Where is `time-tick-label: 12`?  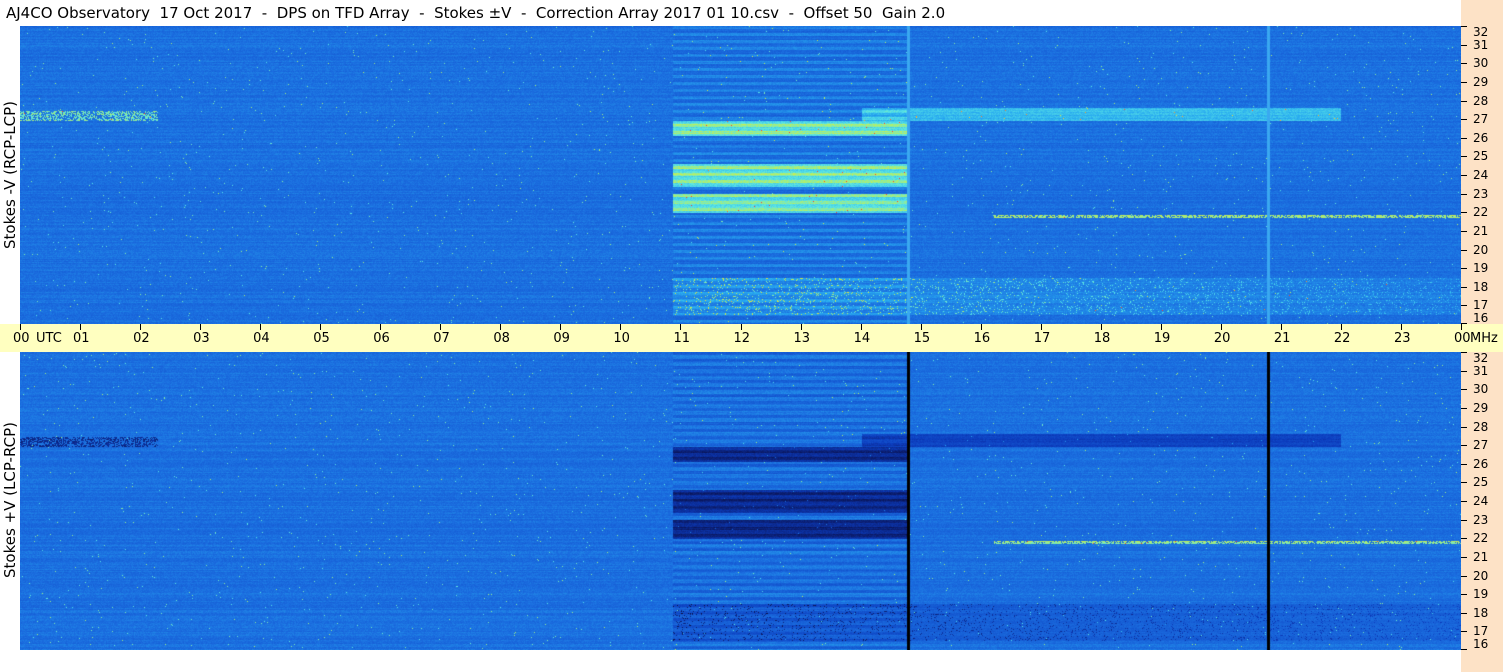 time-tick-label: 12 is located at coordinates (742, 338).